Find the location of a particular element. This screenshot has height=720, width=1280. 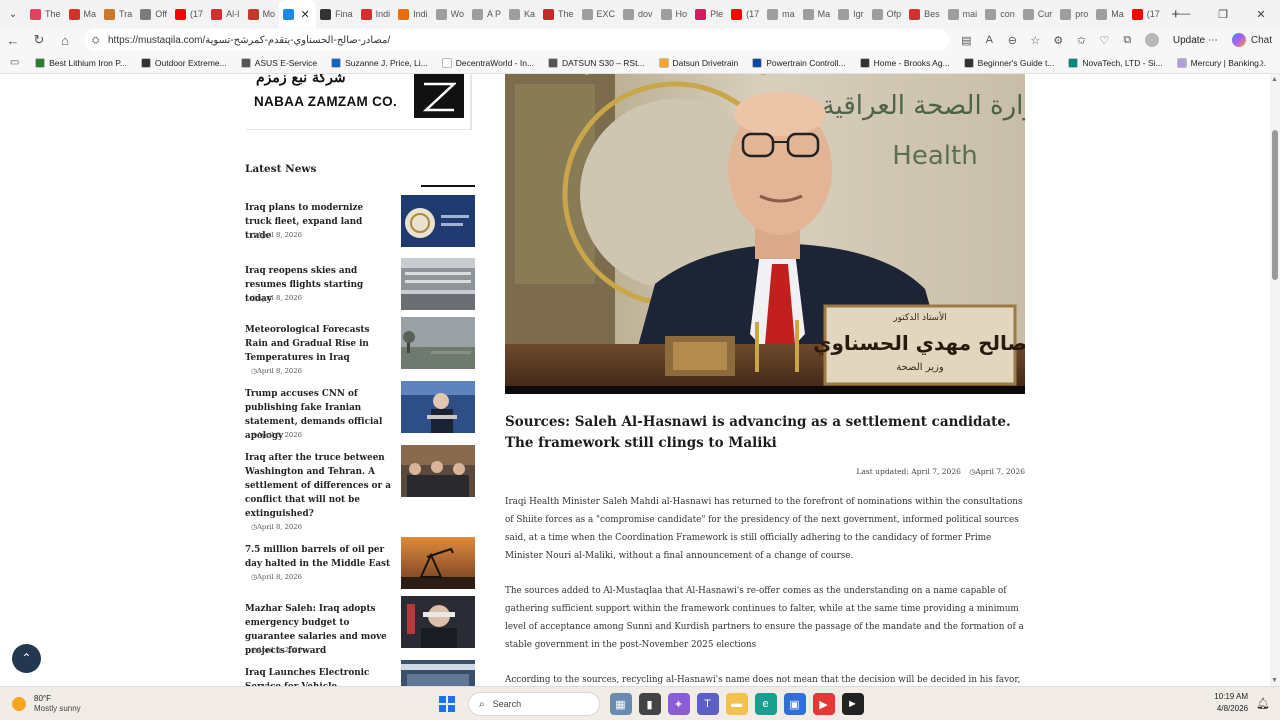

close-tab-icon: ✕ is located at coordinates (305, 14).